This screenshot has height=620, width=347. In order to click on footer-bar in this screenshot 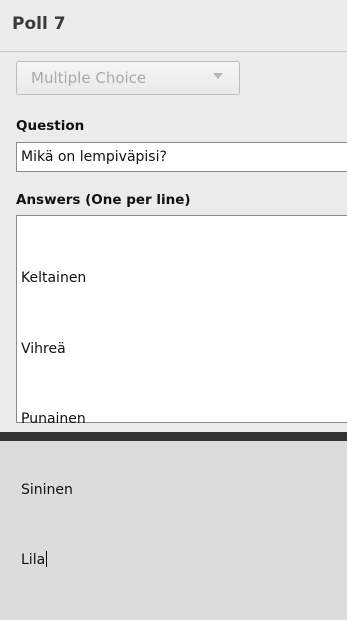, I will do `click(173, 436)`.